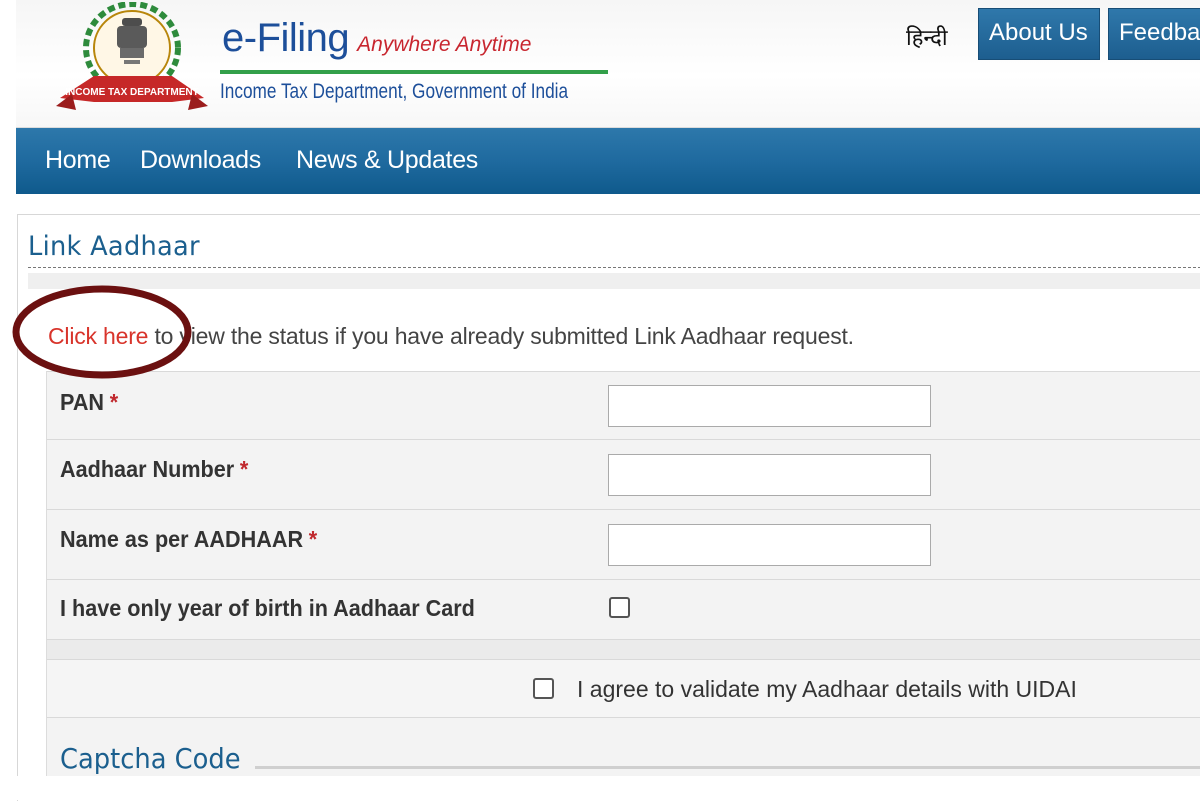  I want to click on aadhaar-number-input, so click(769, 475).